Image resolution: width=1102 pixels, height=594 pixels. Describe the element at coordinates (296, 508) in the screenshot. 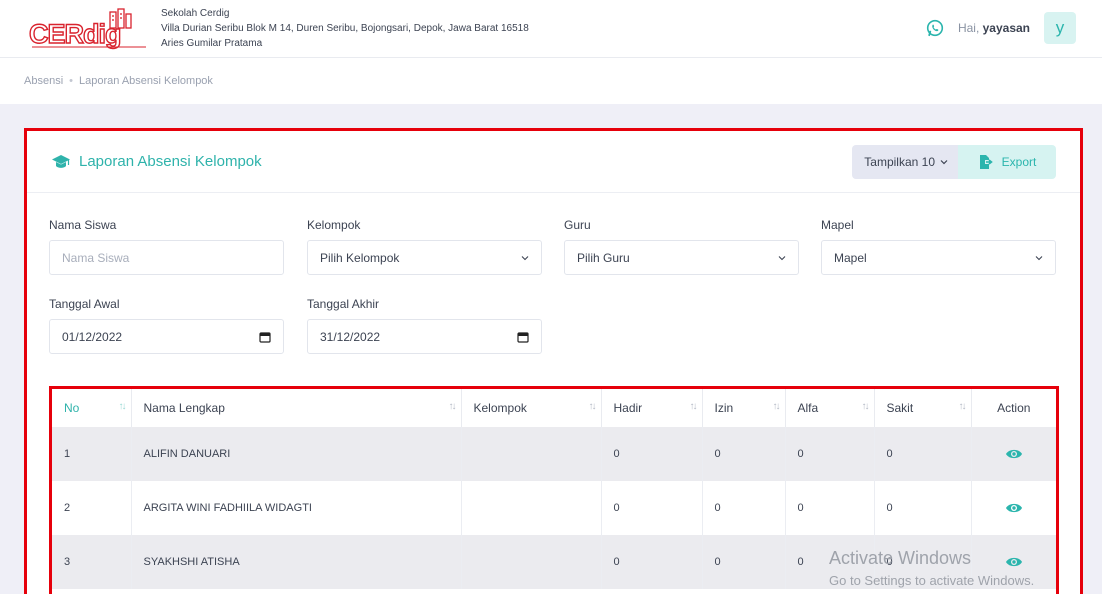

I see `cell-nama: ARGITA WINI FADHIILA WIDAGTI` at that location.